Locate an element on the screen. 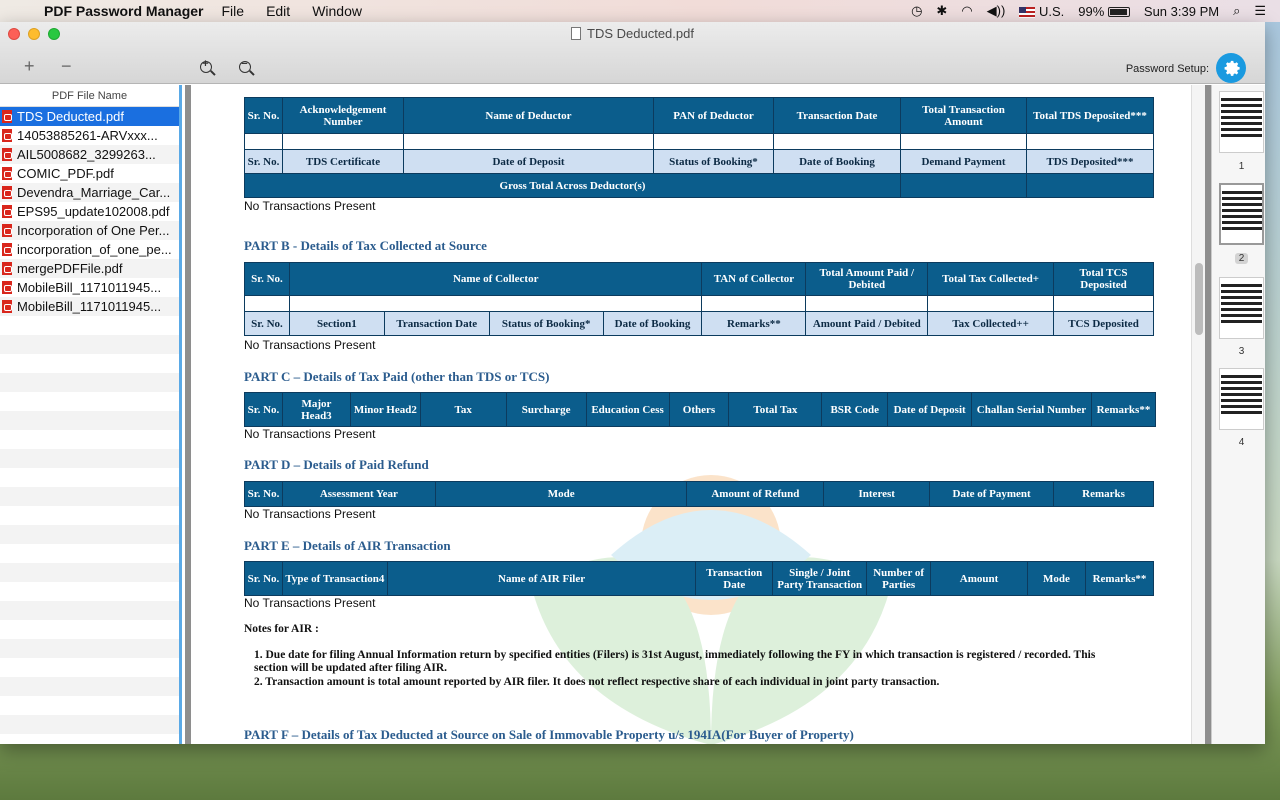 The width and height of the screenshot is (1280, 800). zoom-in-icon: + is located at coordinates (206, 65).